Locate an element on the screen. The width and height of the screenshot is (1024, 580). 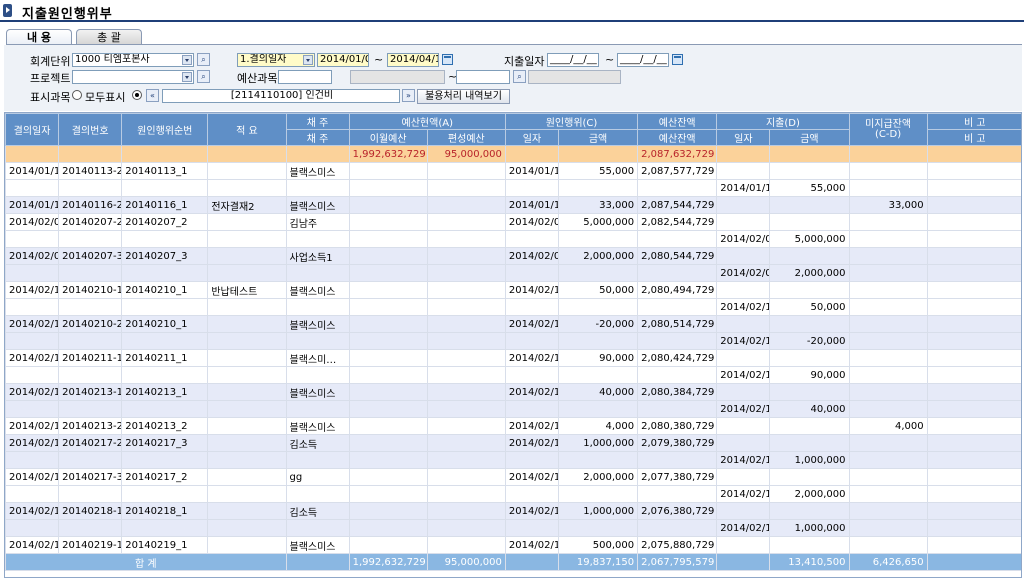
table-row: 2014/02/1050,000 is located at coordinates (513, 307).